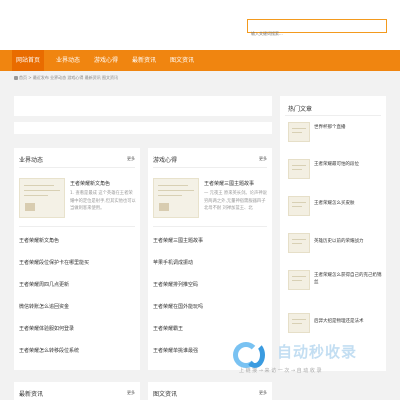 The height and width of the screenshot is (400, 400). Describe the element at coordinates (16, 78) in the screenshot. I see `home-icon` at that location.